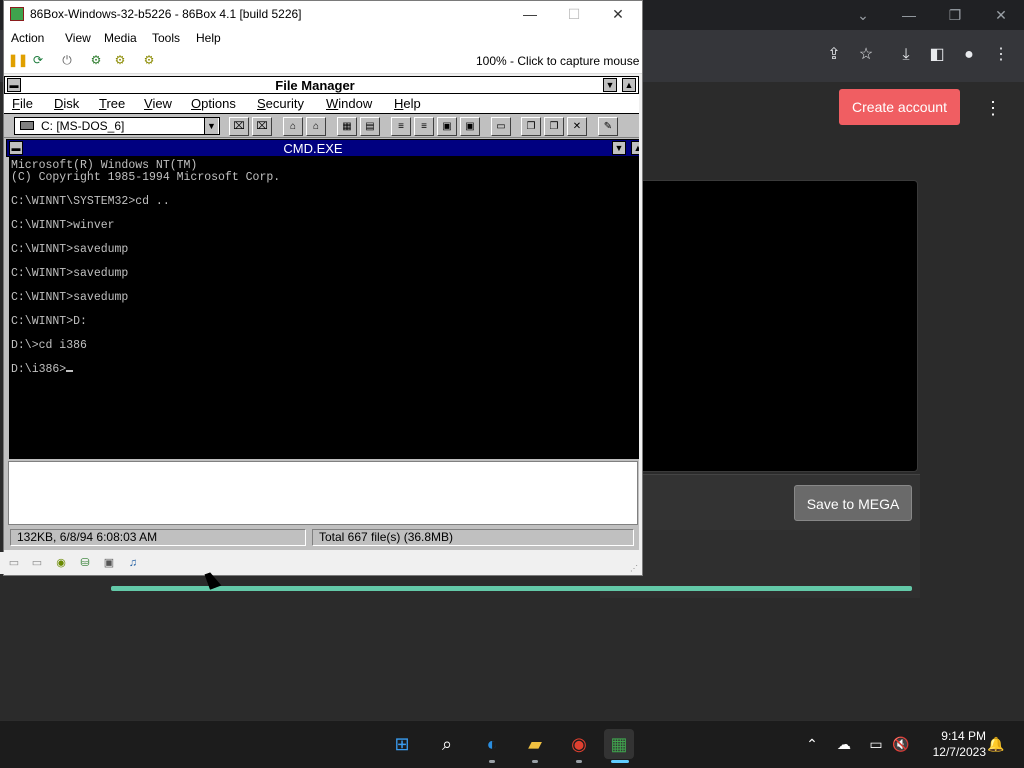 Image resolution: width=1024 pixels, height=768 pixels. What do you see at coordinates (577, 126) in the screenshot?
I see `delete-icon: ✕` at bounding box center [577, 126].